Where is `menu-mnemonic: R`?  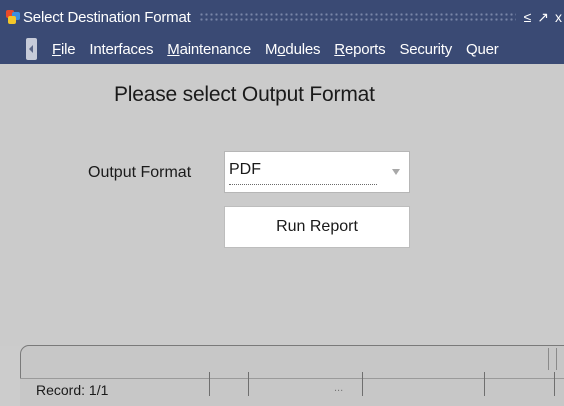
menu-mnemonic: R is located at coordinates (339, 49).